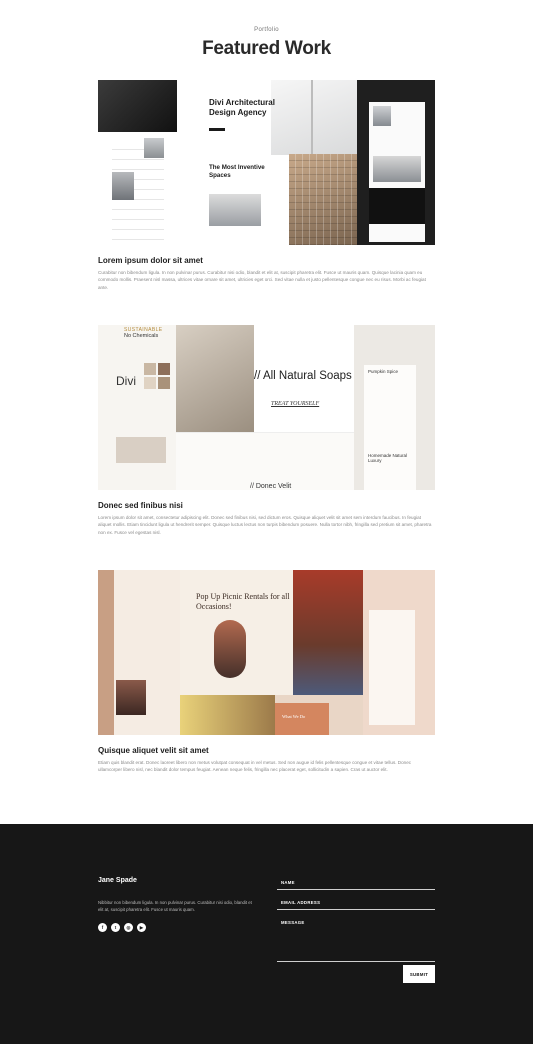  I want to click on mockup-side-title: Homemade Natural Luxury, so click(388, 458).